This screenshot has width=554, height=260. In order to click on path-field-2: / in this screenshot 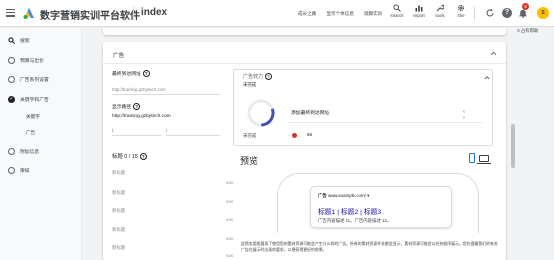, I will do `click(193, 132)`.